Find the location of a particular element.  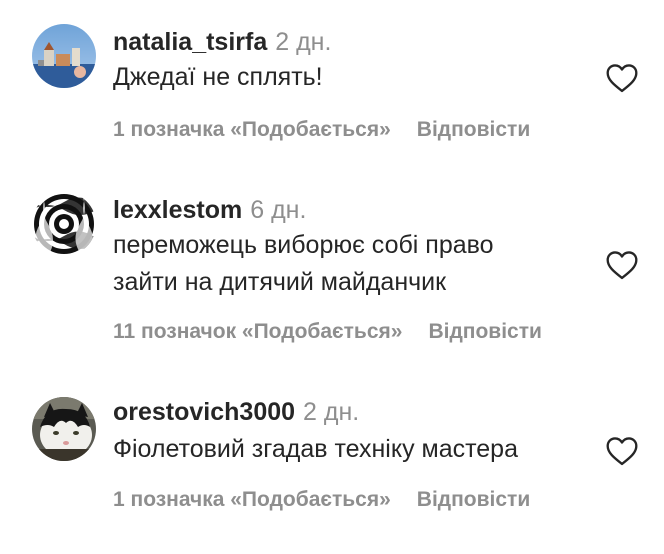

comment-header: natalia_tsirfa 2 дн. is located at coordinates (222, 42).